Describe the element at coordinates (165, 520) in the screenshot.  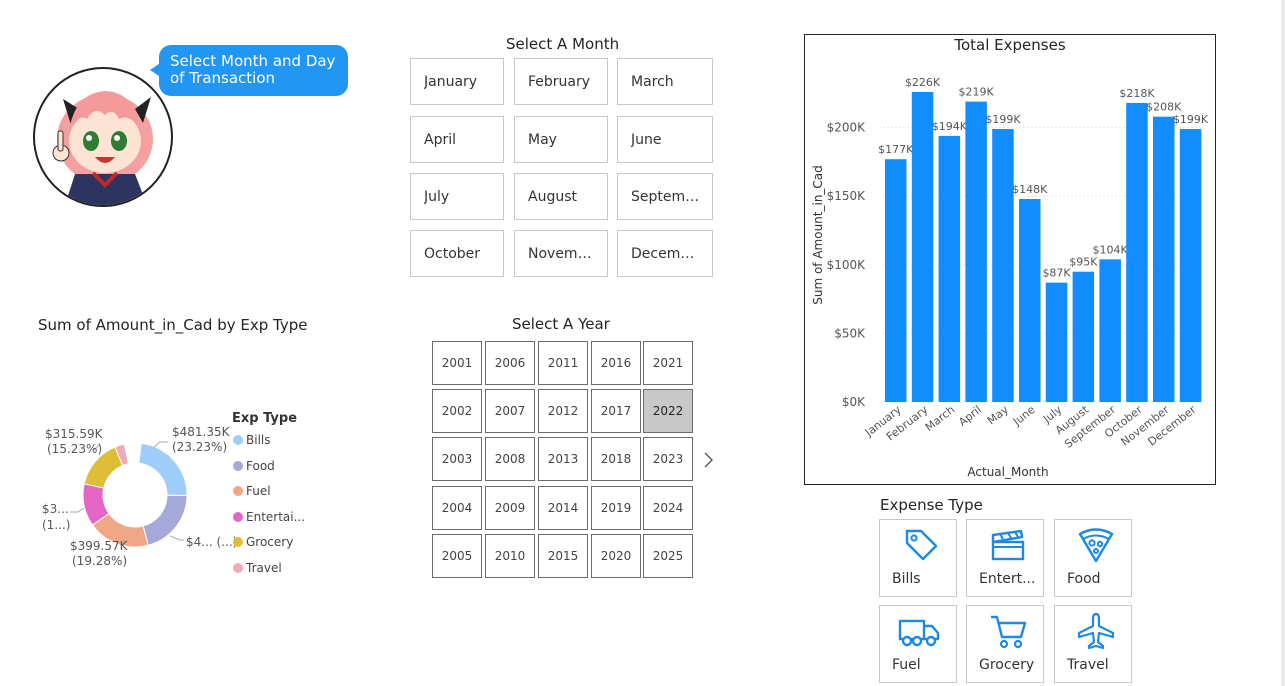
I see `donut-slice-food` at that location.